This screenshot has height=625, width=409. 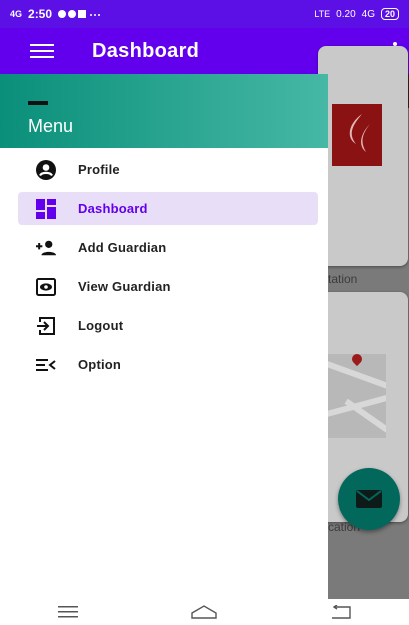 What do you see at coordinates (146, 50) in the screenshot?
I see `page-title: Dashboard` at bounding box center [146, 50].